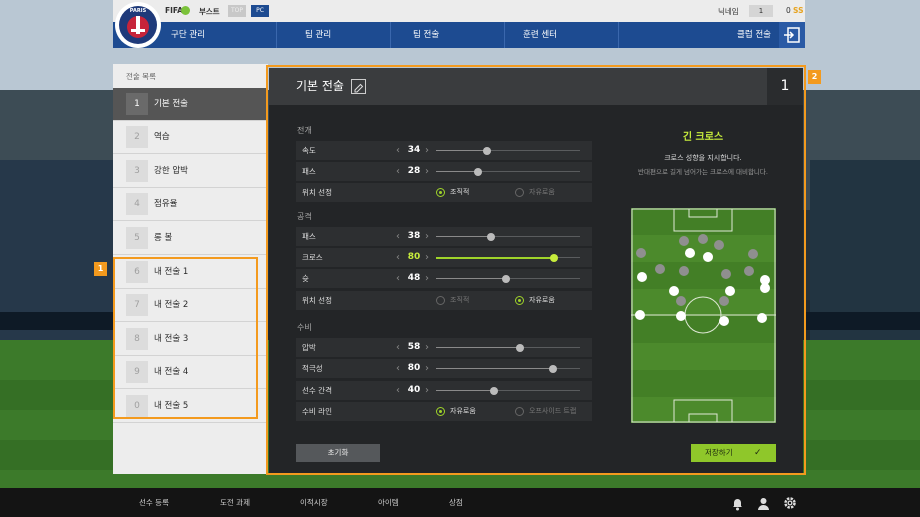  Describe the element at coordinates (814, 77) in the screenshot. I see `annotation-tag-2: 2` at that location.